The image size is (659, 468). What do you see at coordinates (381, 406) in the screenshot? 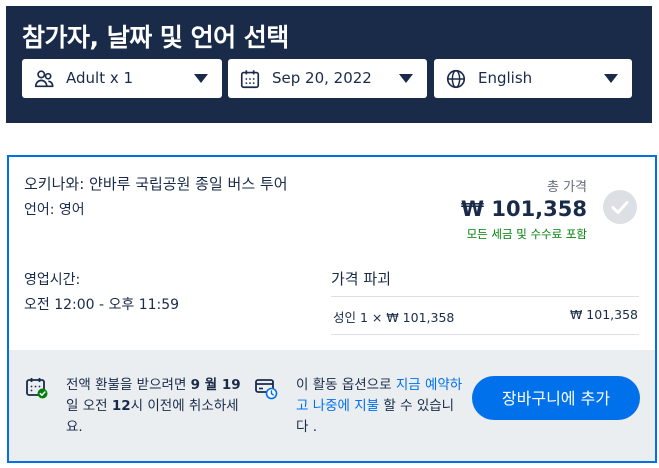
I see `reserve-now-pay-later-text: 이 활동 옵션으로 지금 예약하고 나중에 지불 할 수 있습니다 .` at bounding box center [381, 406].